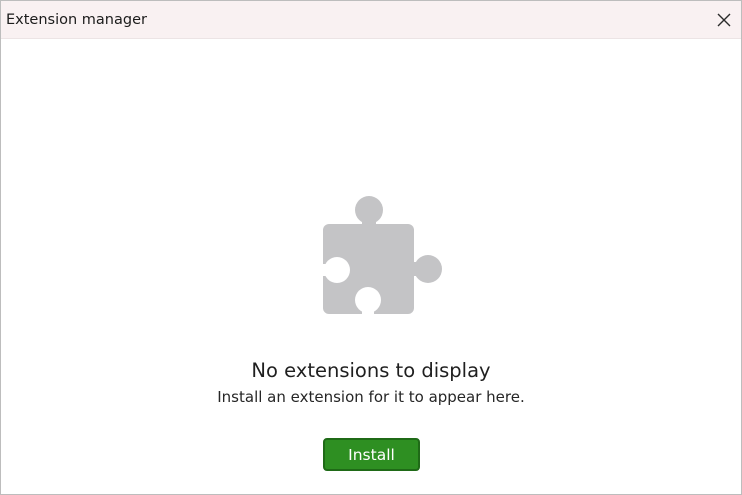 This screenshot has width=742, height=495. Describe the element at coordinates (371, 454) in the screenshot. I see `install-button: Install` at that location.